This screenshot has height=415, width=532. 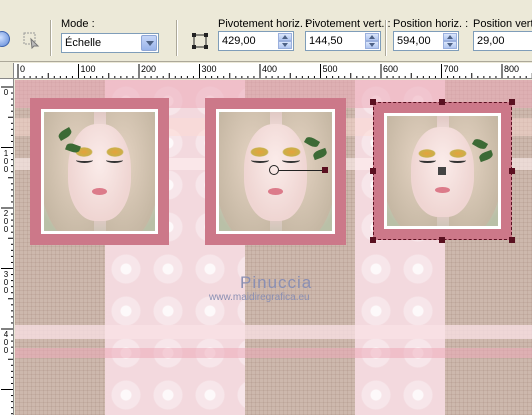 What do you see at coordinates (330, 69) in the screenshot?
I see `ruler-h-label: 500` at bounding box center [330, 69].